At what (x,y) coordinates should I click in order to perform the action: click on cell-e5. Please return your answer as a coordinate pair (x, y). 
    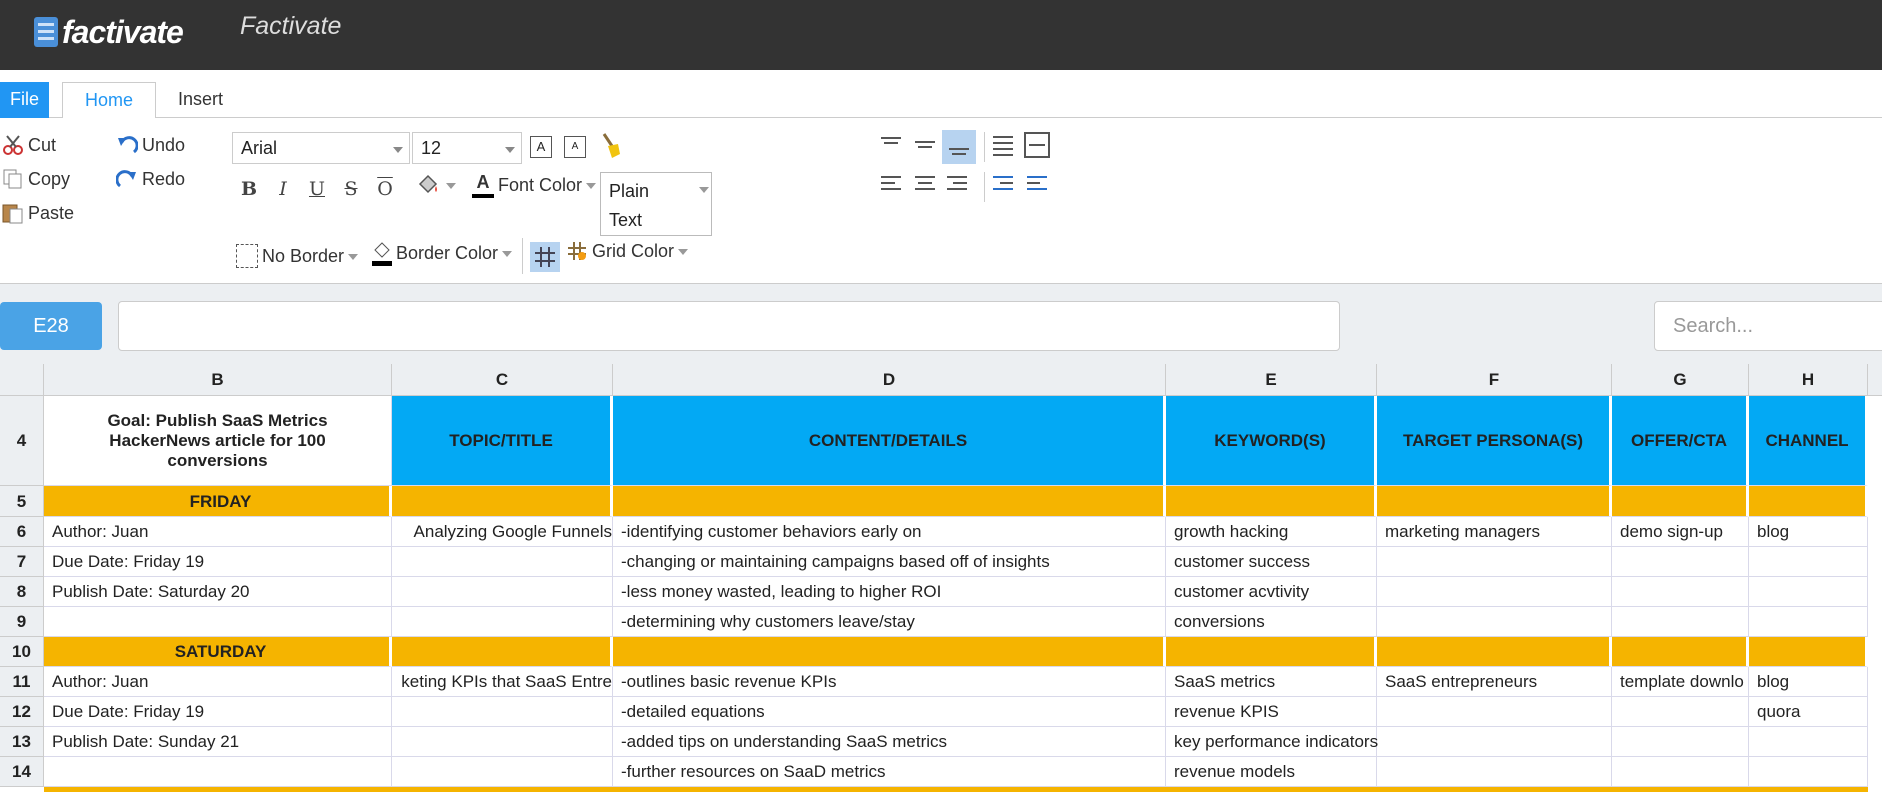
    Looking at the image, I should click on (1271, 501).